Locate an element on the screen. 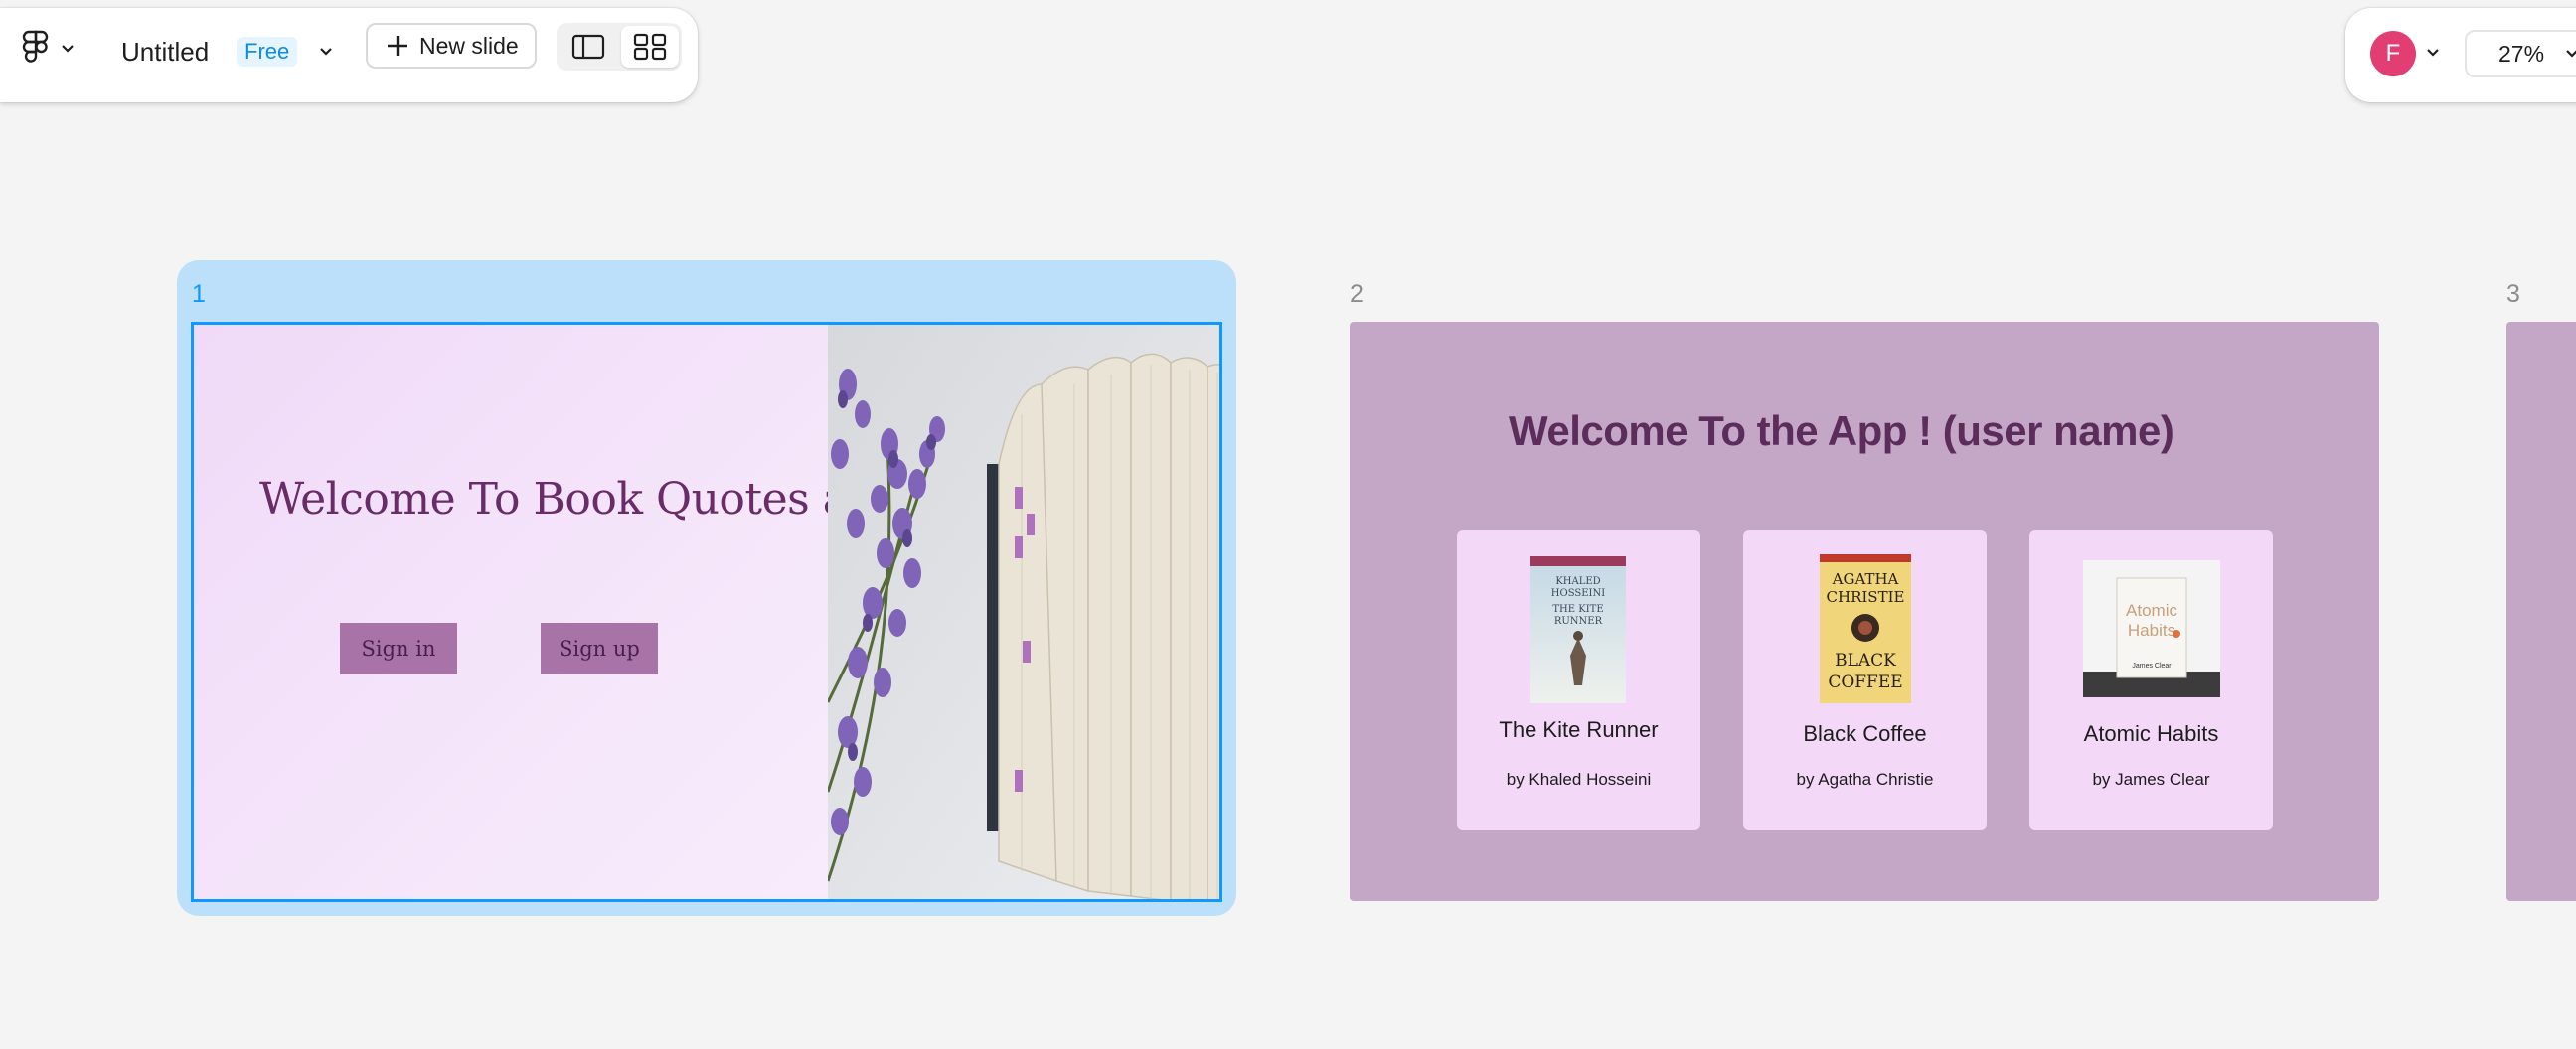  grid-view-icon is located at coordinates (650, 47).